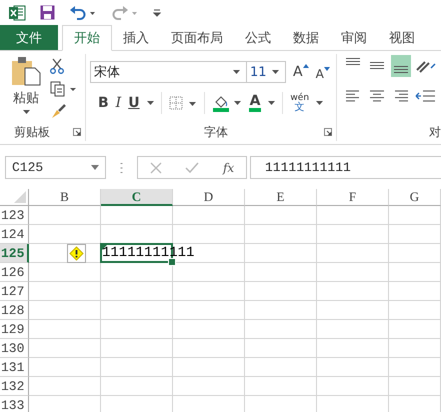 The width and height of the screenshot is (441, 412). Describe the element at coordinates (119, 103) in the screenshot. I see `italic-button: I` at that location.